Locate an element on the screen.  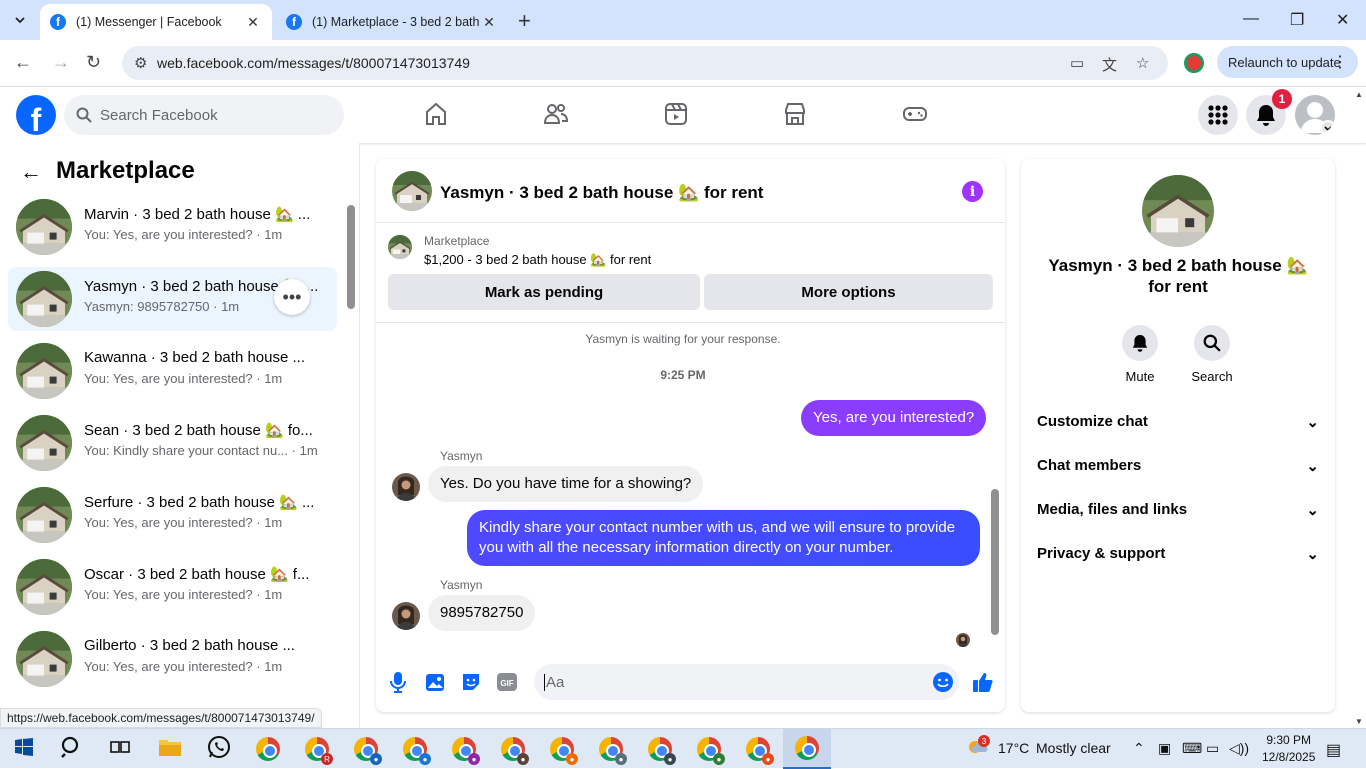
back-arrow-icon: ← is located at coordinates (31, 172).